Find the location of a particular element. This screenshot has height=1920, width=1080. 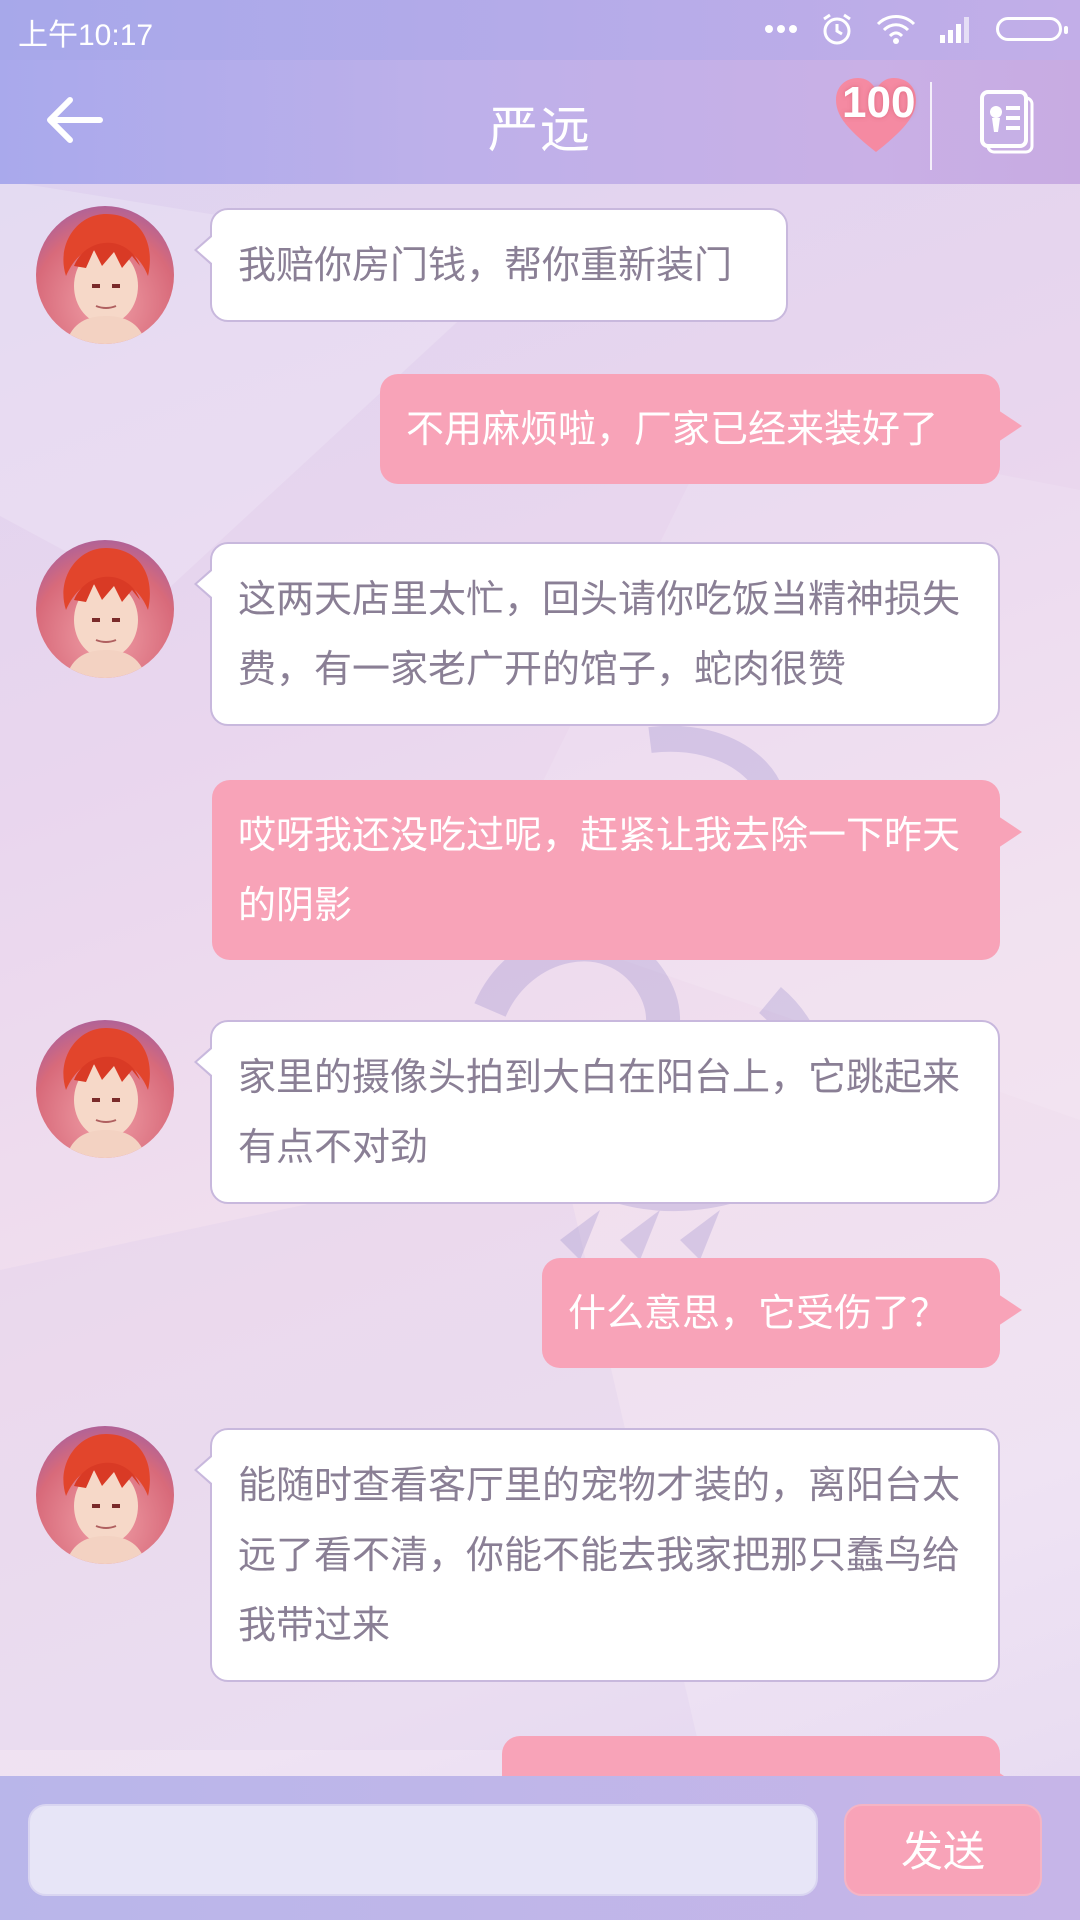

outgoing-message: 什么意思，它受伤了？ is located at coordinates (782, 1313).